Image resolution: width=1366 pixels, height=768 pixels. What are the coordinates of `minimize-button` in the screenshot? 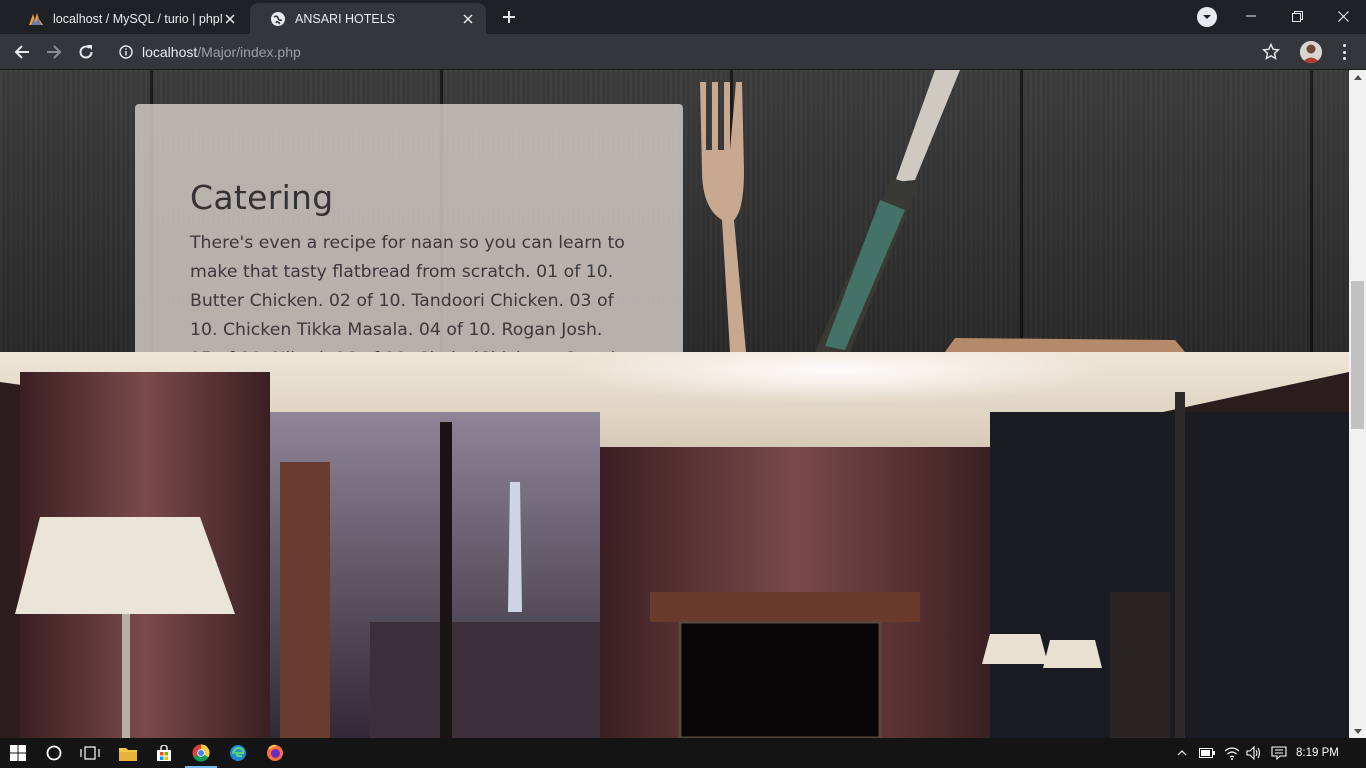 It's located at (1251, 16).